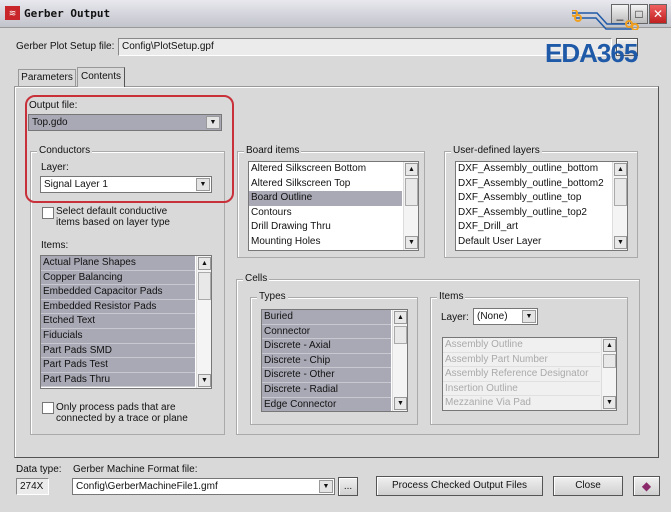 This screenshot has height=512, width=671. I want to click on watermark-logo: EDA365, so click(591, 53).